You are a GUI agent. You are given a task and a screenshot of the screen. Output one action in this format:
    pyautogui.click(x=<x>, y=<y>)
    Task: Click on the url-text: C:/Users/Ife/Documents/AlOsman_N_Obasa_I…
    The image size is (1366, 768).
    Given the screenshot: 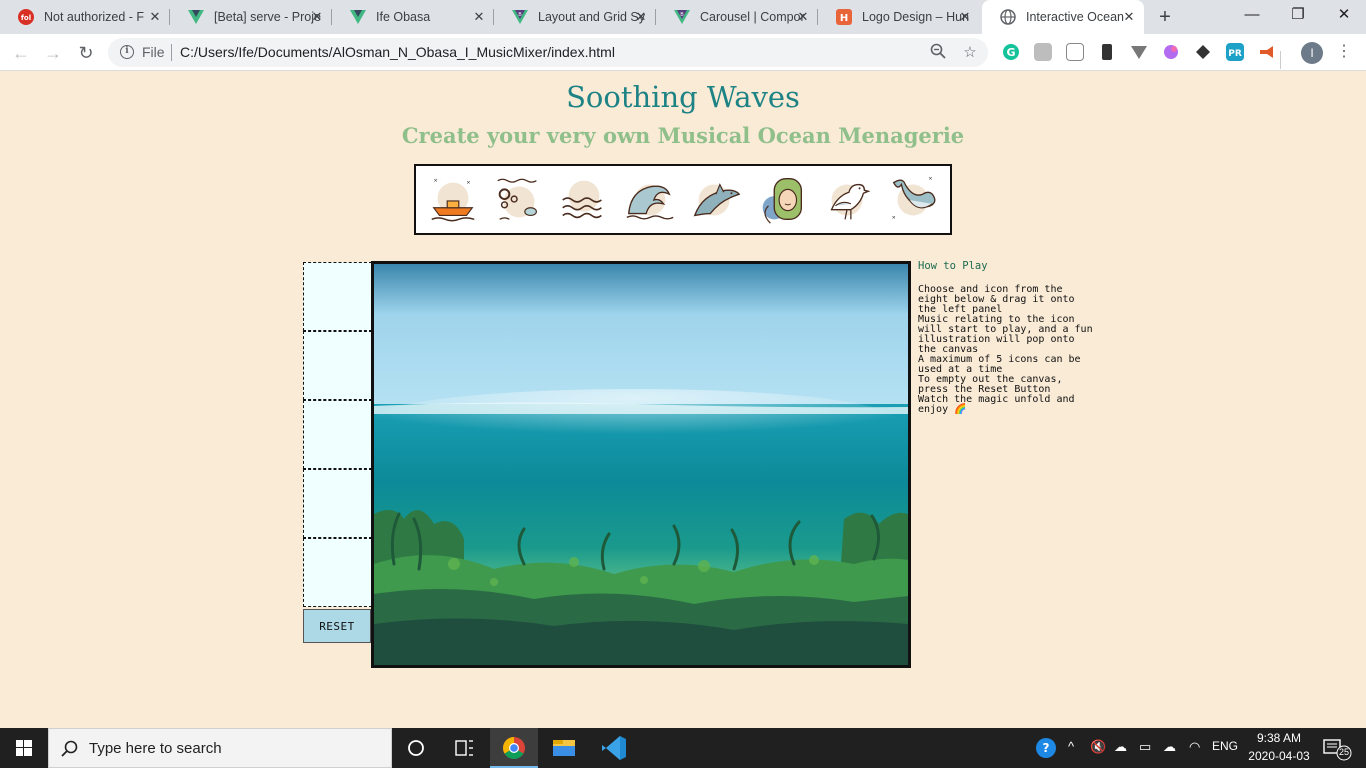 What is the action you would take?
    pyautogui.click(x=397, y=52)
    